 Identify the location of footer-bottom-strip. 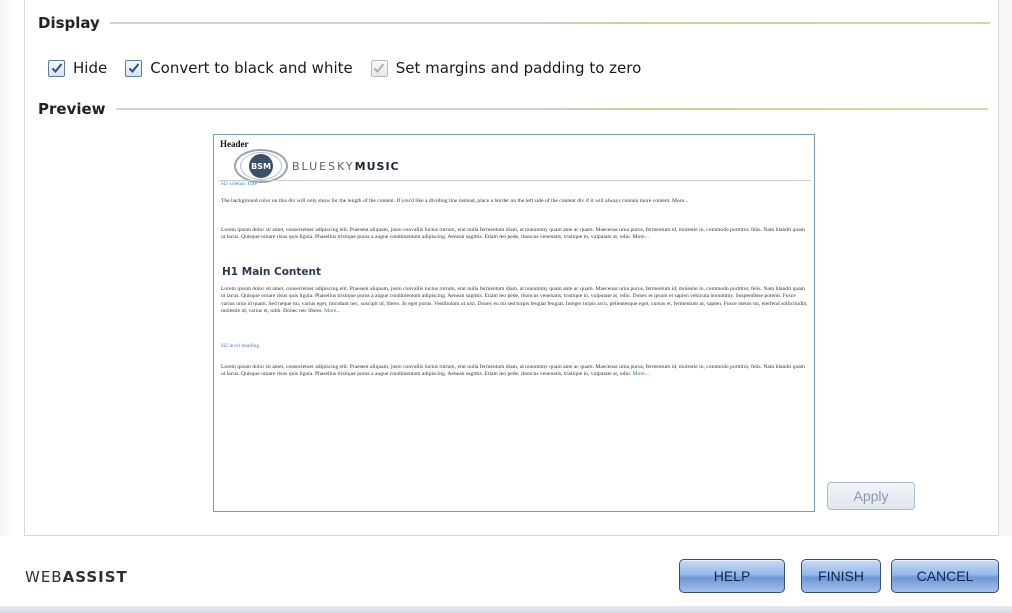
(506, 609).